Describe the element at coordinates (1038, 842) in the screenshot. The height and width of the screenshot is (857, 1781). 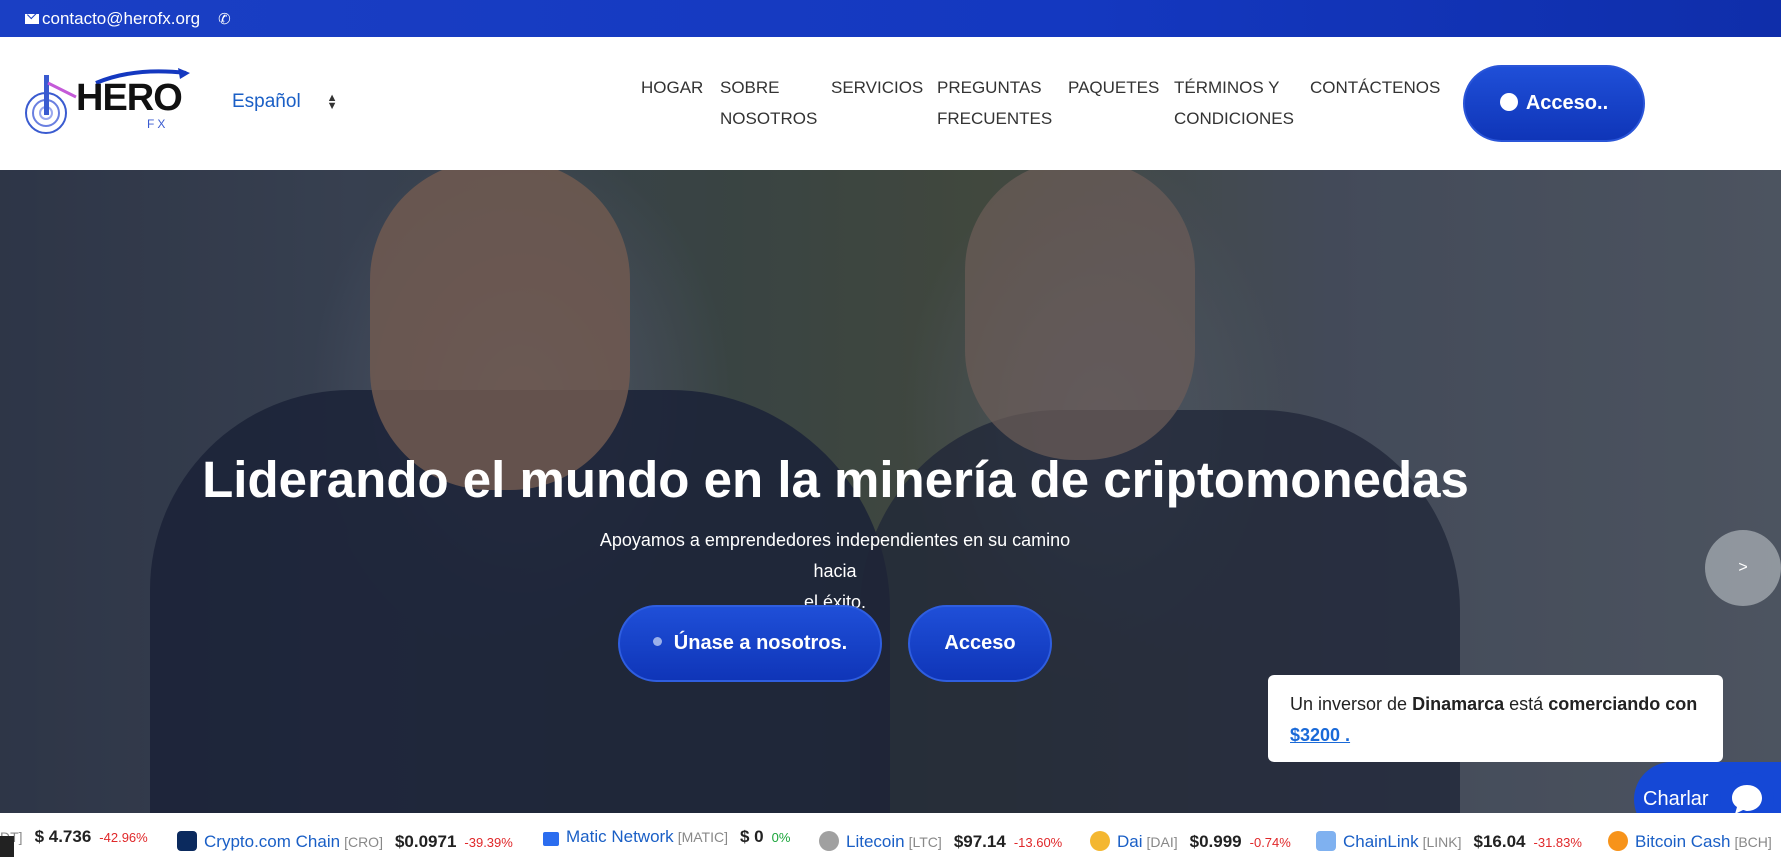
I see `ticker-change: -13.60%` at that location.